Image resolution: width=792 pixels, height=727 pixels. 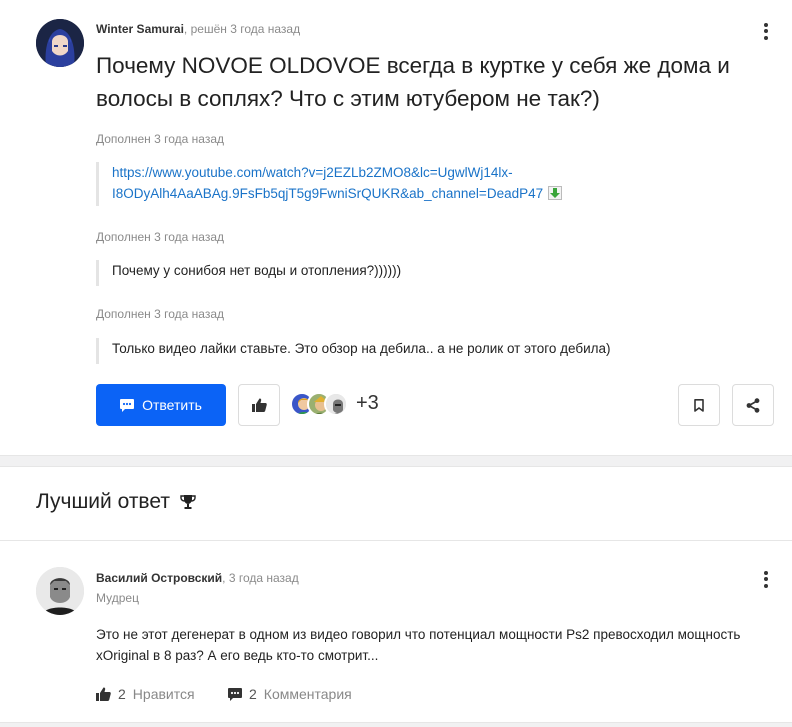 I want to click on bookmark-icon, so click(x=699, y=405).